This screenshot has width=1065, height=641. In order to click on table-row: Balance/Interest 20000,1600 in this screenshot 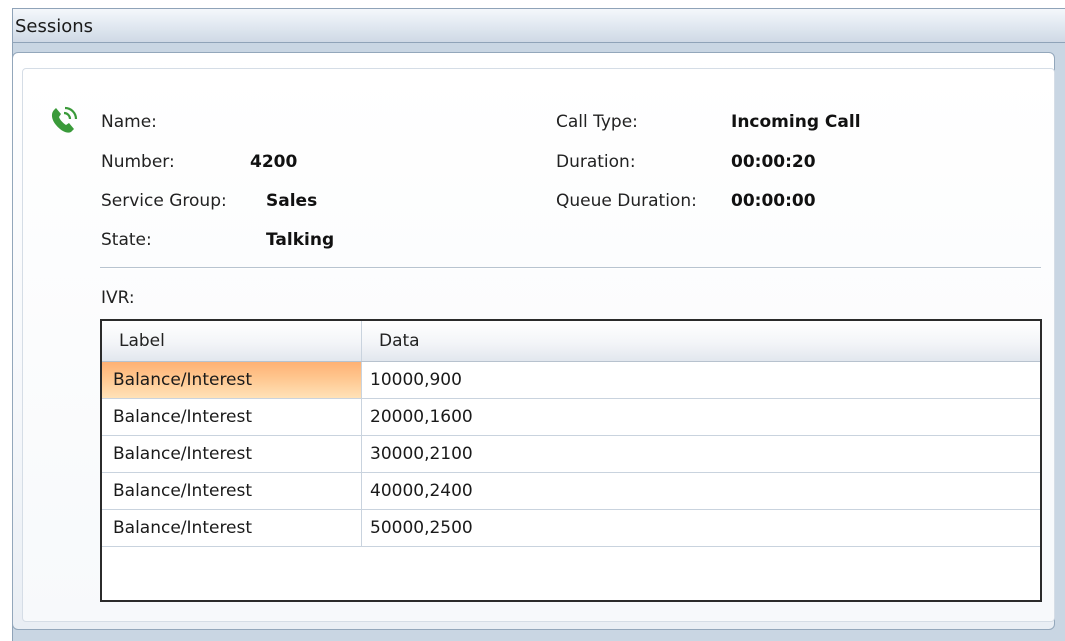, I will do `click(571, 417)`.